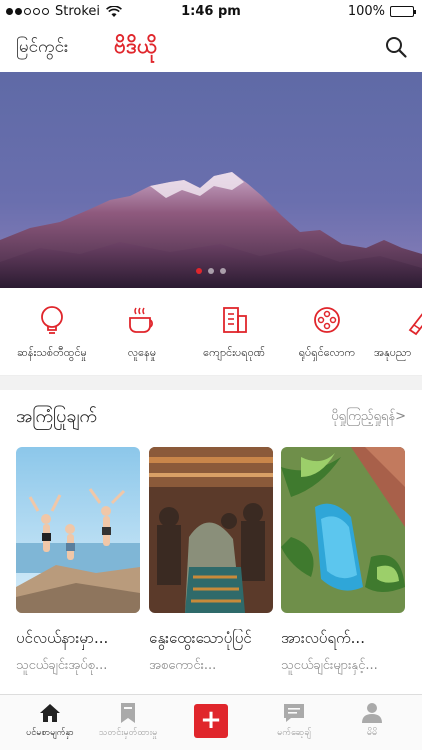 This screenshot has width=422, height=750. I want to click on brush-icon, so click(415, 324).